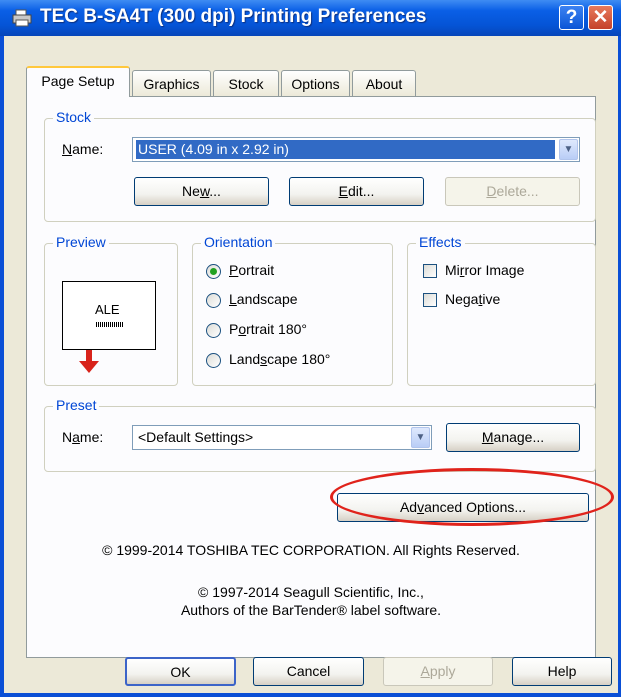  What do you see at coordinates (74, 117) in the screenshot?
I see `stock-legend: Stock` at bounding box center [74, 117].